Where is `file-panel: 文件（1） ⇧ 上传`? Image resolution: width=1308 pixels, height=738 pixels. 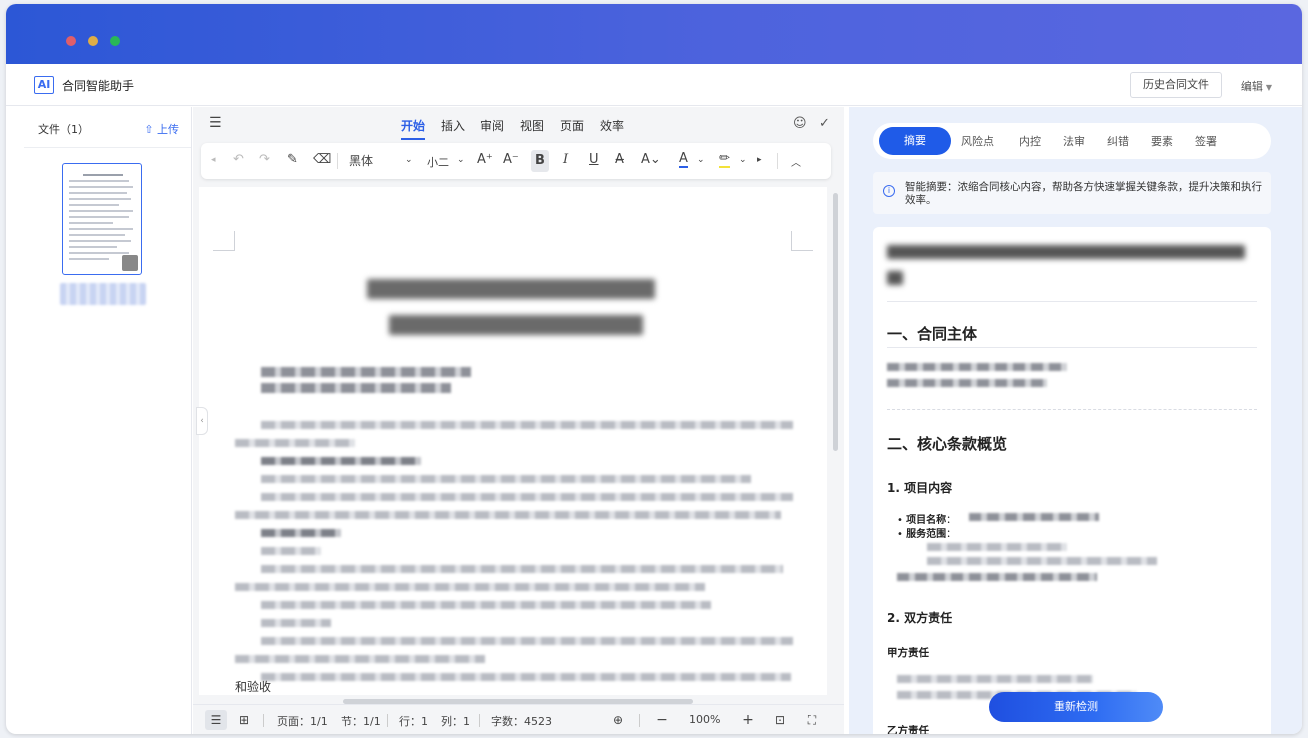
file-panel: 文件（1） ⇧ 上传 is located at coordinates (108, 420).